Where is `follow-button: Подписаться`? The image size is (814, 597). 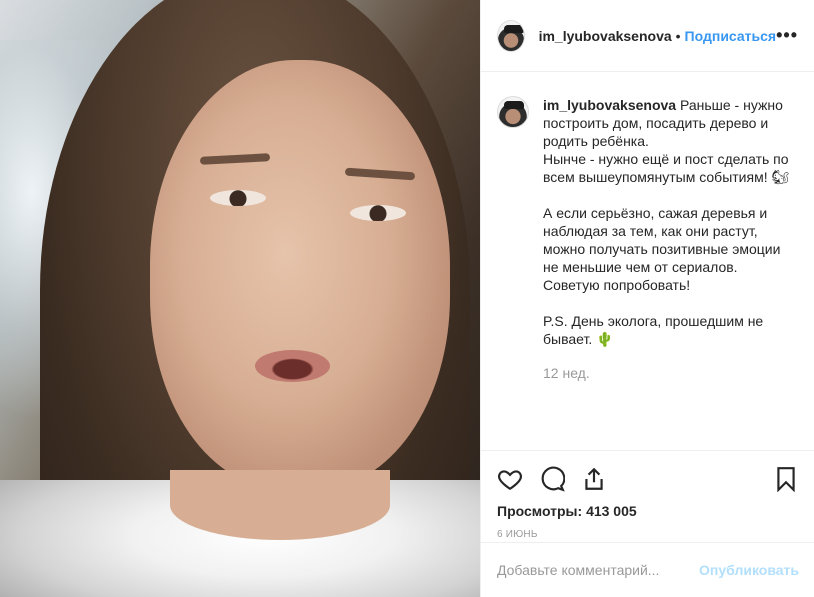
follow-button: Подписаться is located at coordinates (731, 36).